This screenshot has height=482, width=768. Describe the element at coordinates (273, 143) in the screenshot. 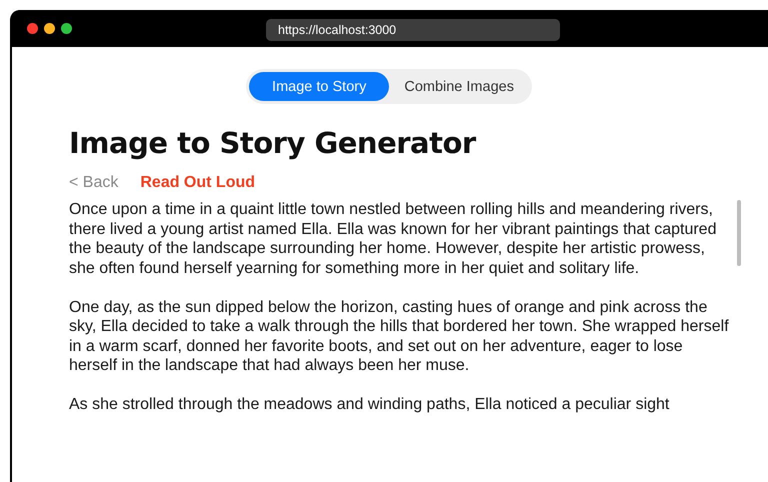

I see `page-title: Image to Story Generator` at that location.